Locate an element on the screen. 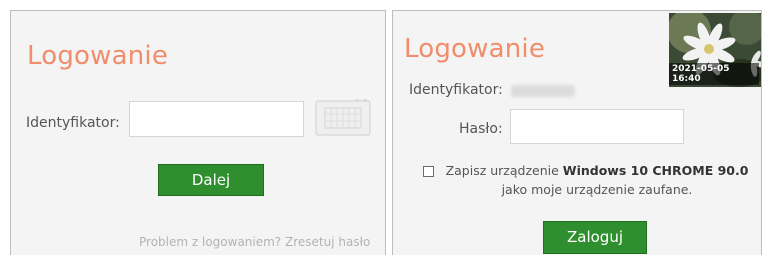  password-input is located at coordinates (597, 126).